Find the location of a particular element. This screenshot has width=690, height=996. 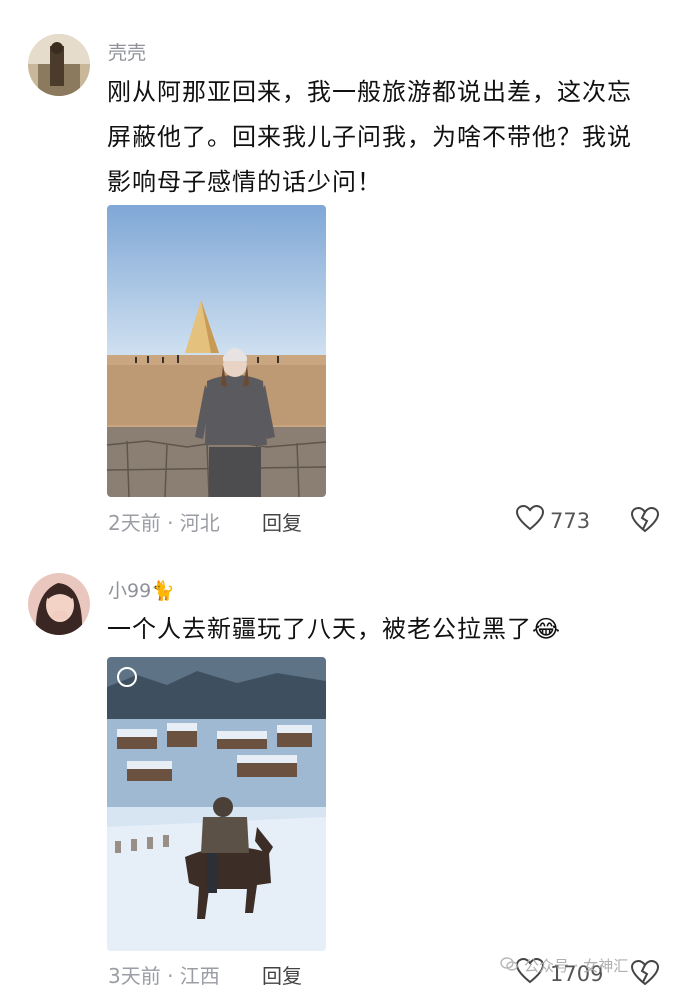

watermark: 公众号 · 女神汇 is located at coordinates (564, 965).